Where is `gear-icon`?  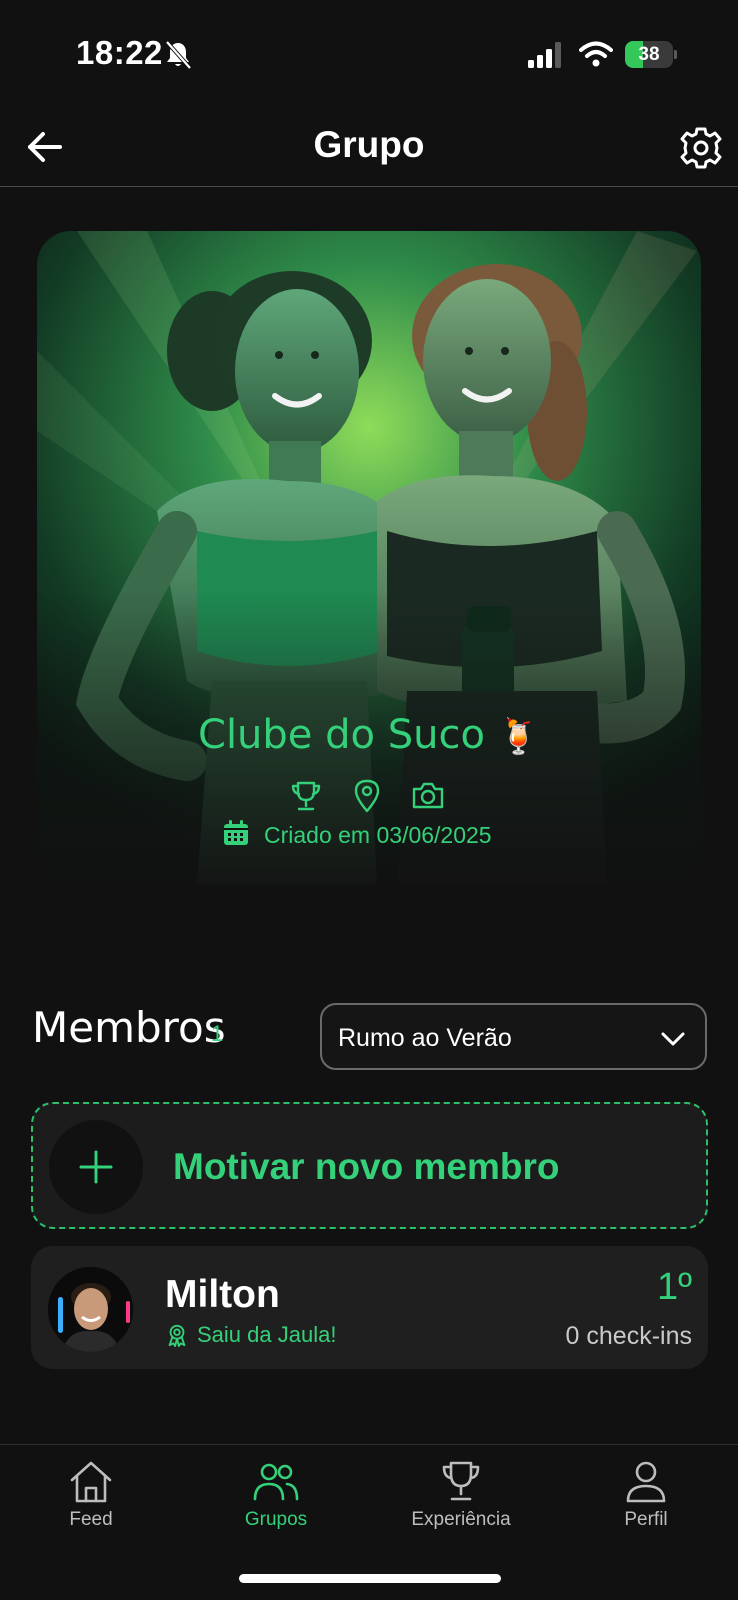 gear-icon is located at coordinates (701, 148).